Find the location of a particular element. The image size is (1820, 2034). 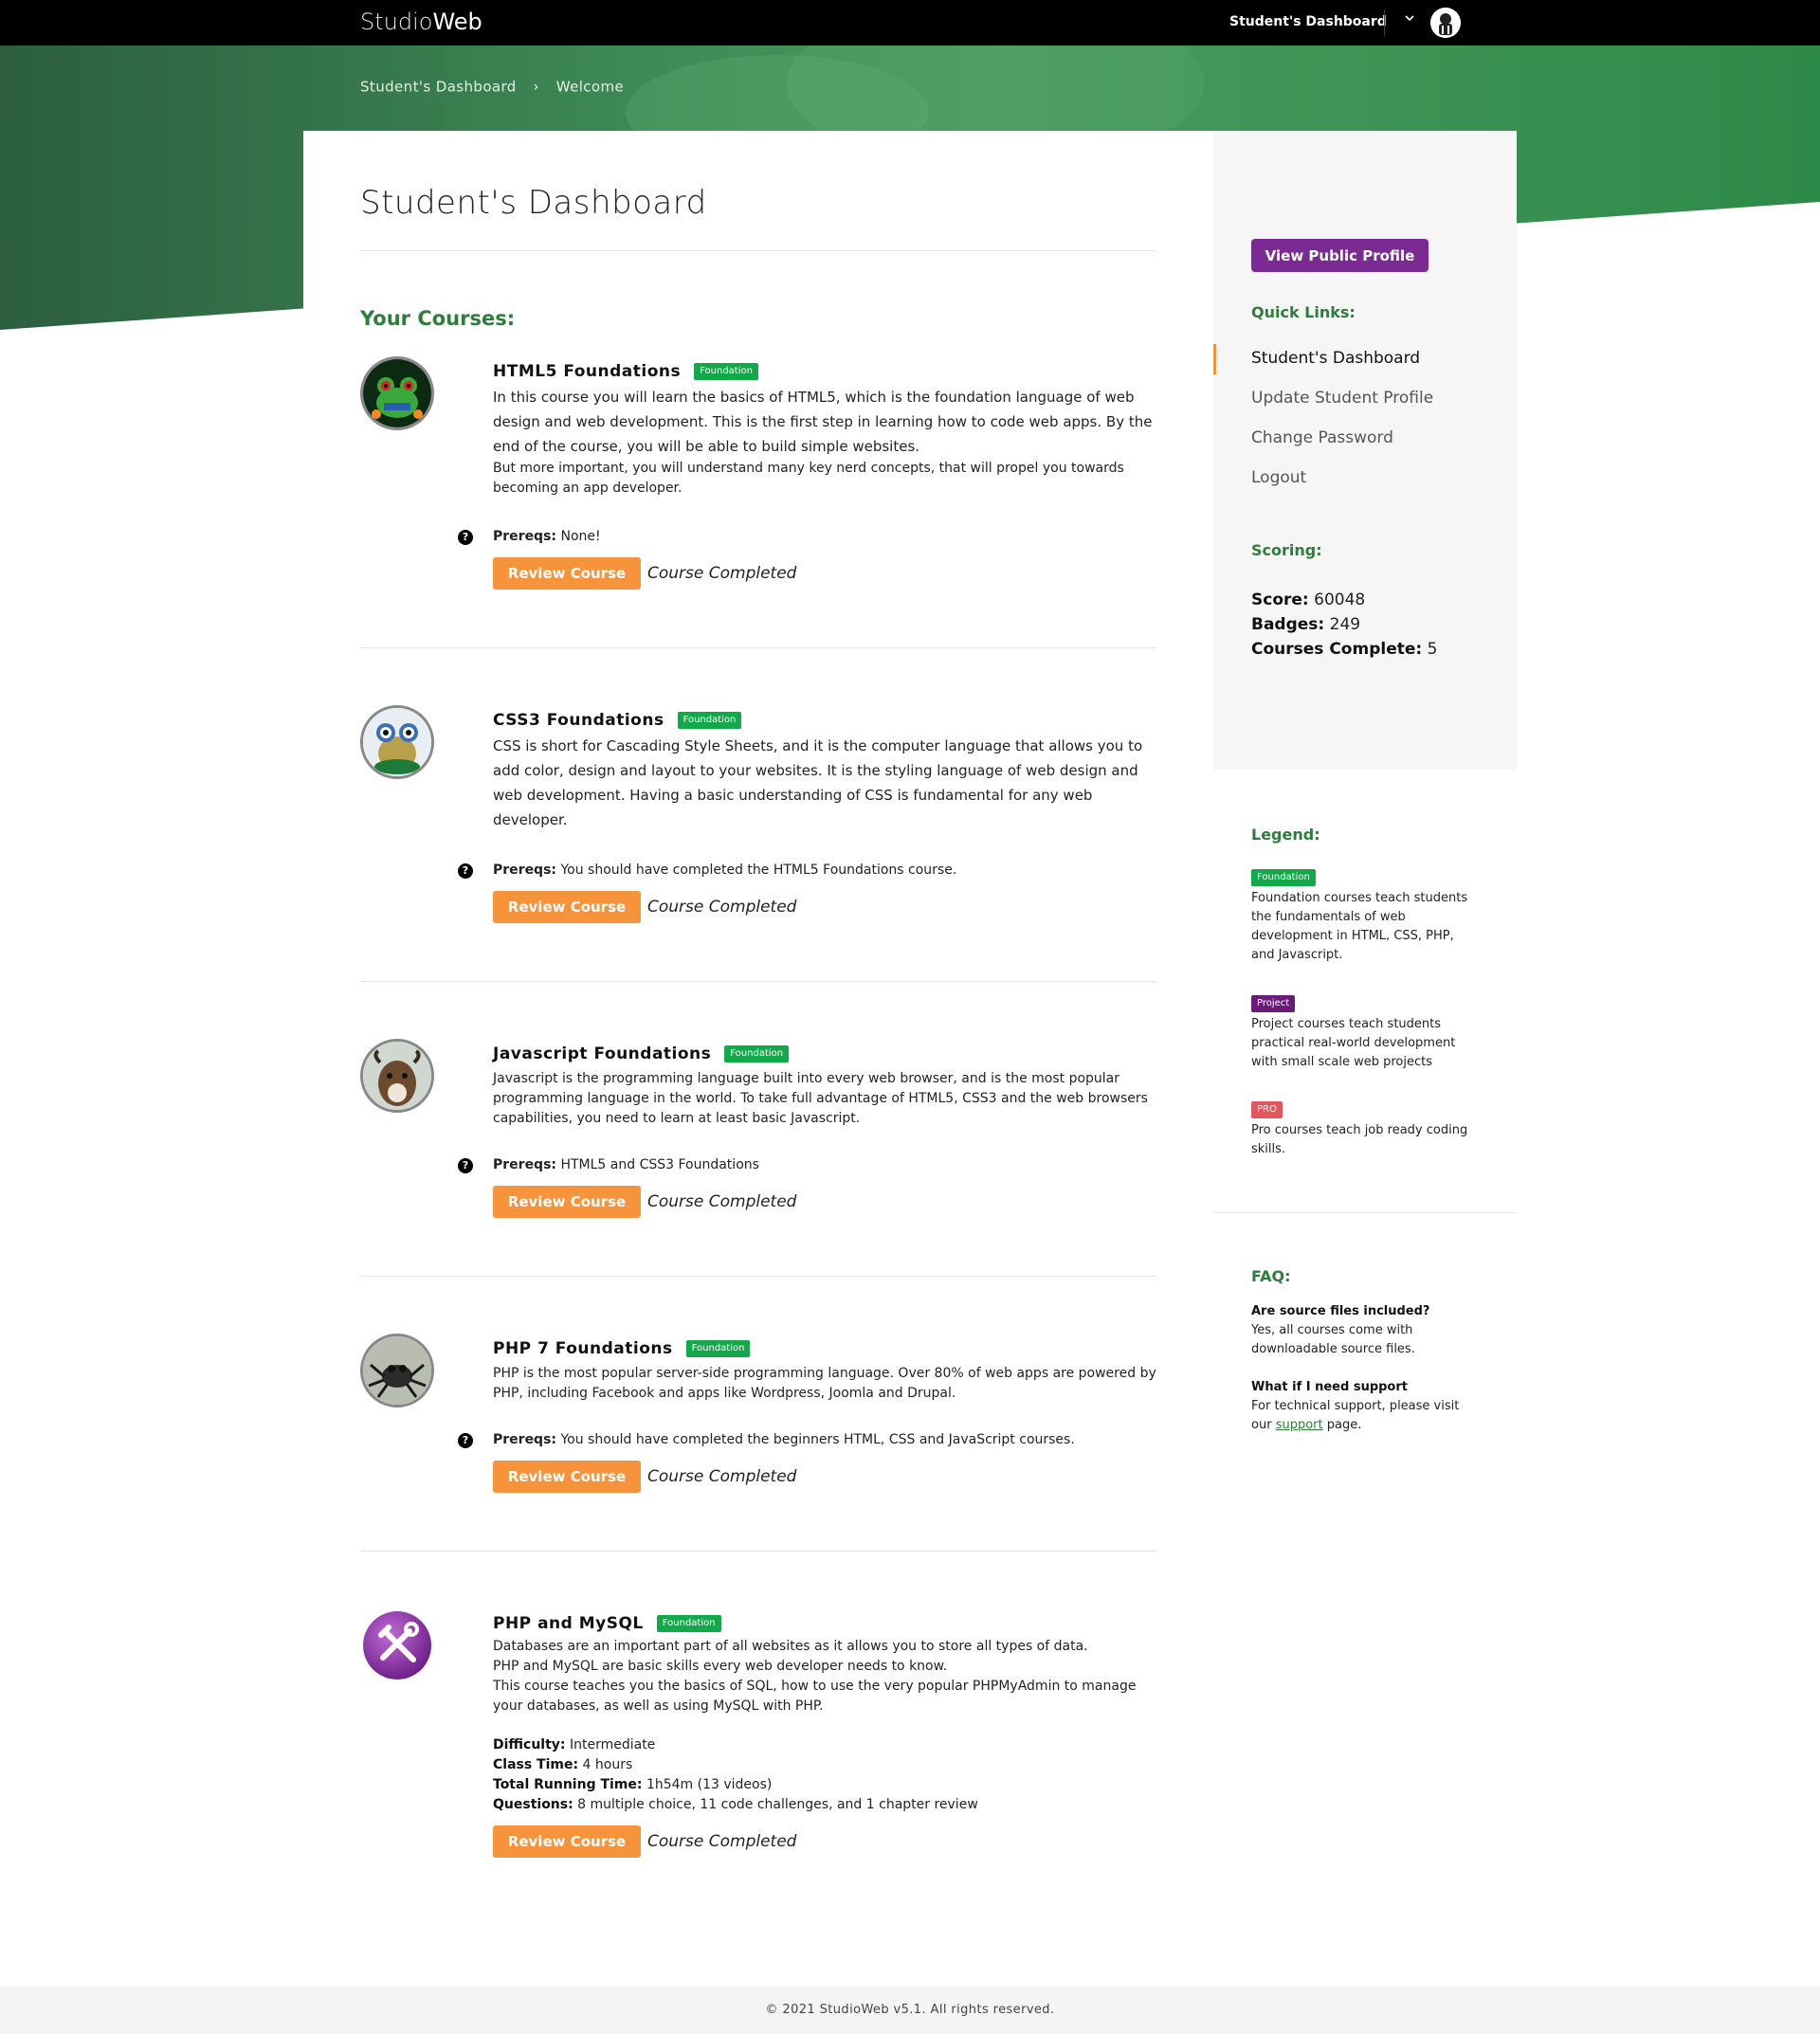

score-label: Score: is located at coordinates (1280, 599).